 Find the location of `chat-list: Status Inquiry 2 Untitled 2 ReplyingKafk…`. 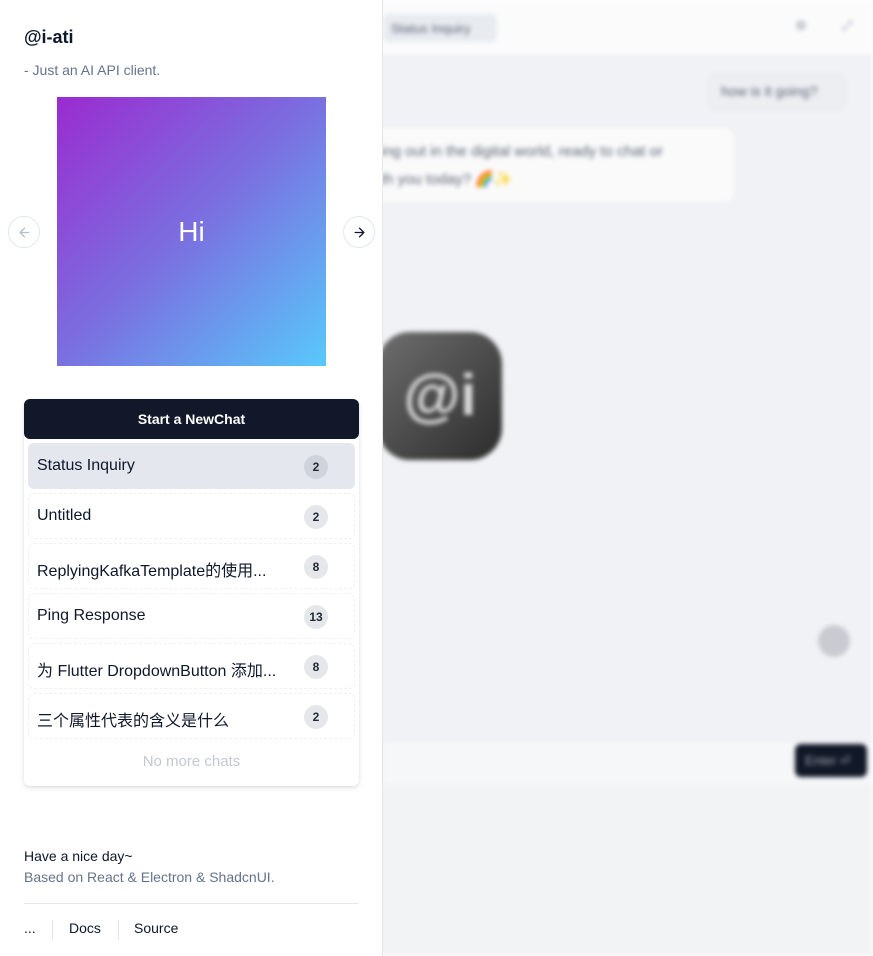

chat-list: Status Inquiry 2 Untitled 2 ReplyingKafk… is located at coordinates (191, 593).